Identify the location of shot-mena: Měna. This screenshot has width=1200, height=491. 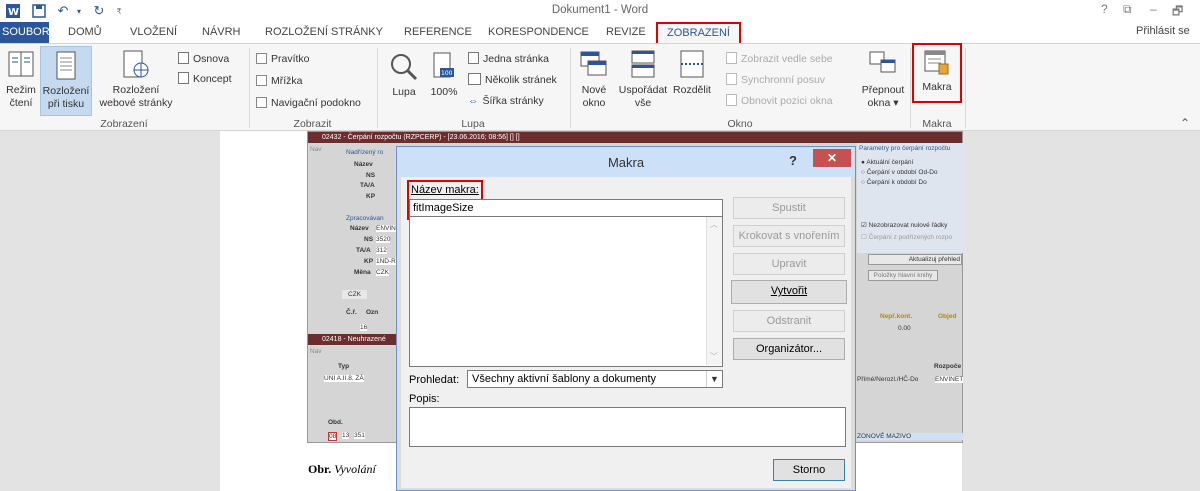
(362, 272).